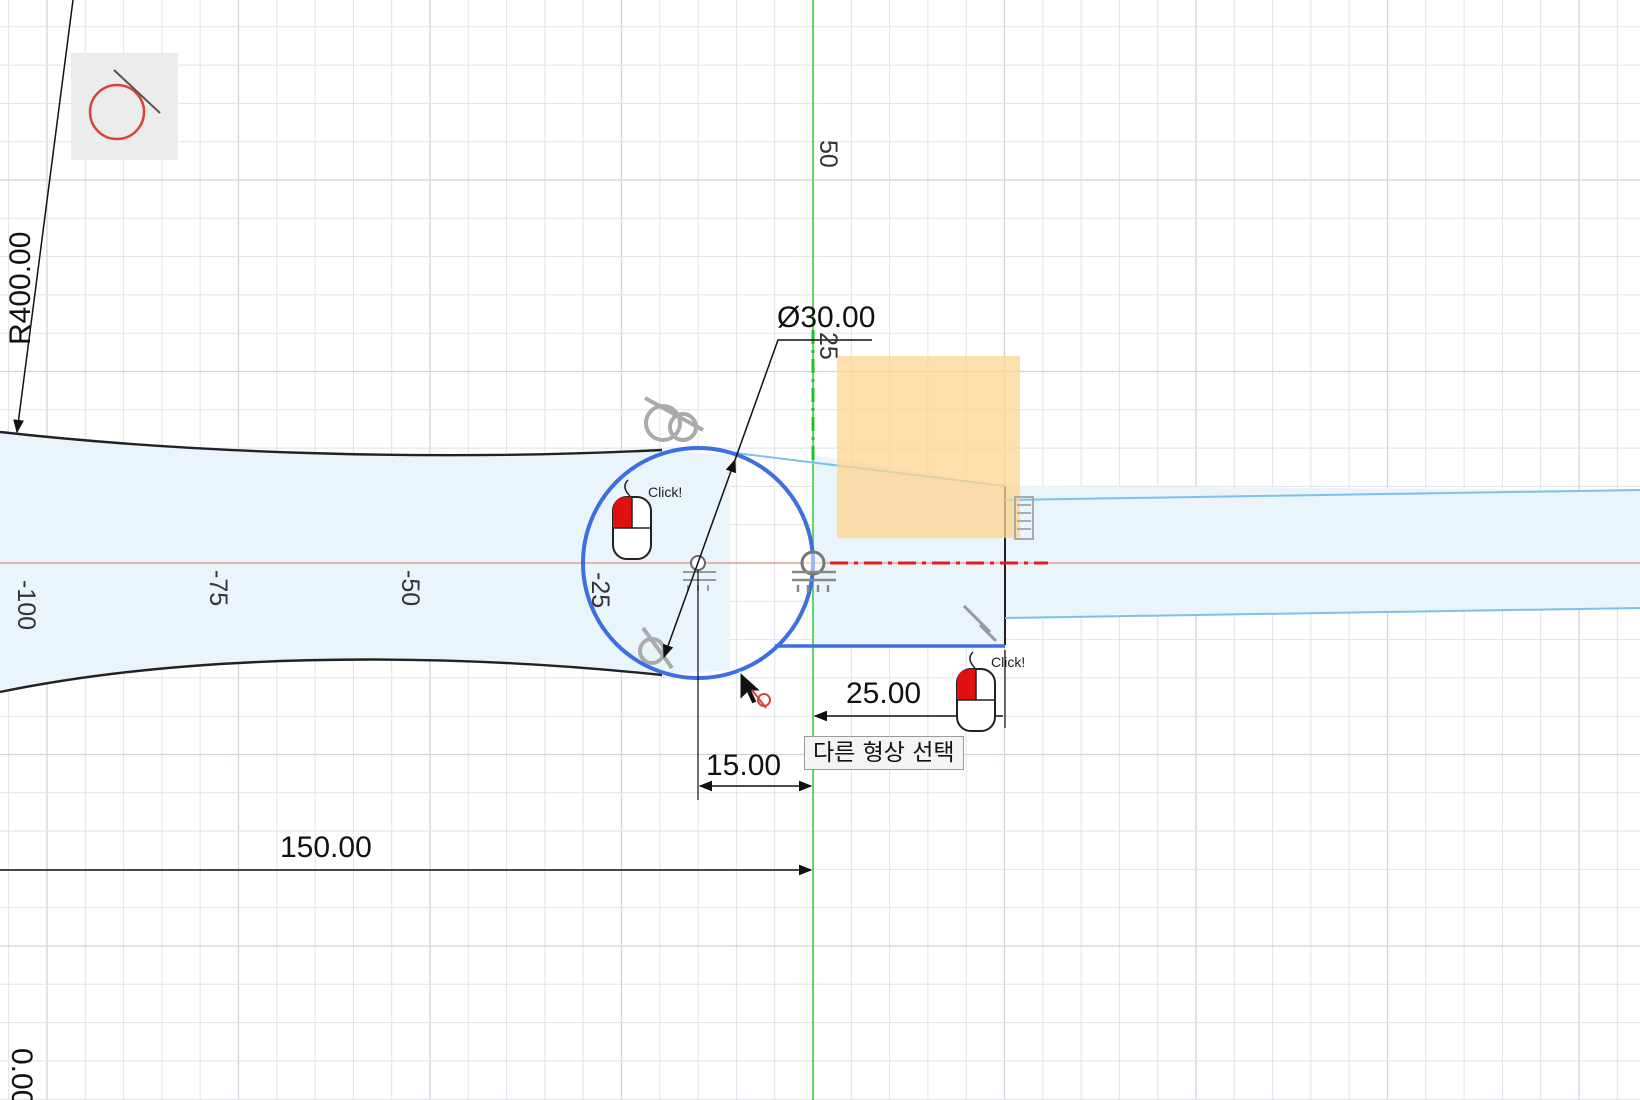 The image size is (1640, 1100). What do you see at coordinates (26, 605) in the screenshot?
I see `x-label-minus-100: -100` at bounding box center [26, 605].